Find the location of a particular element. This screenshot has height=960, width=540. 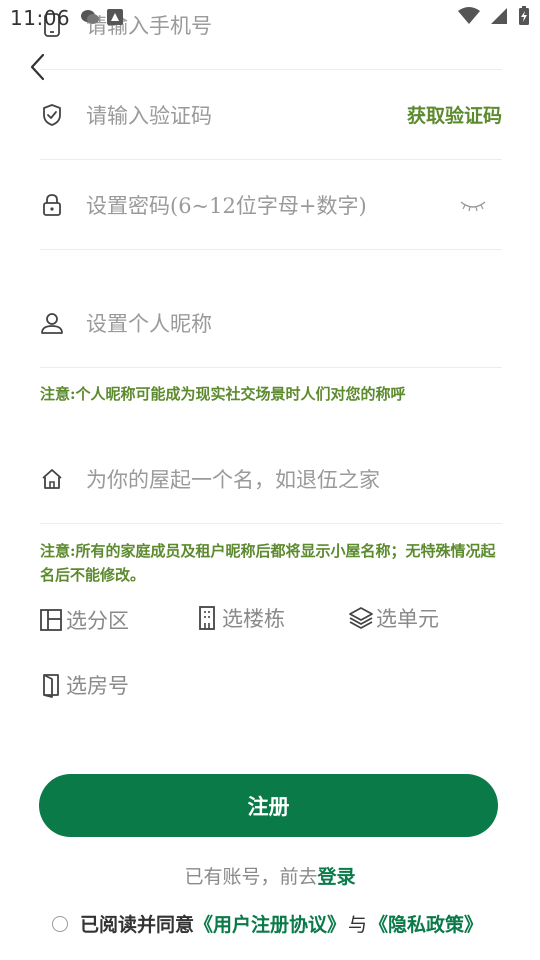

register-button: 注册 is located at coordinates (268, 805).